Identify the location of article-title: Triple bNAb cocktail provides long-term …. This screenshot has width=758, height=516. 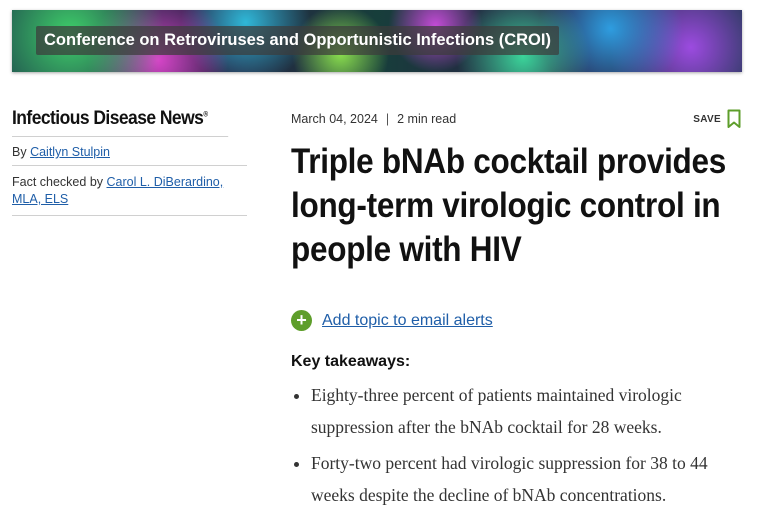
(509, 205).